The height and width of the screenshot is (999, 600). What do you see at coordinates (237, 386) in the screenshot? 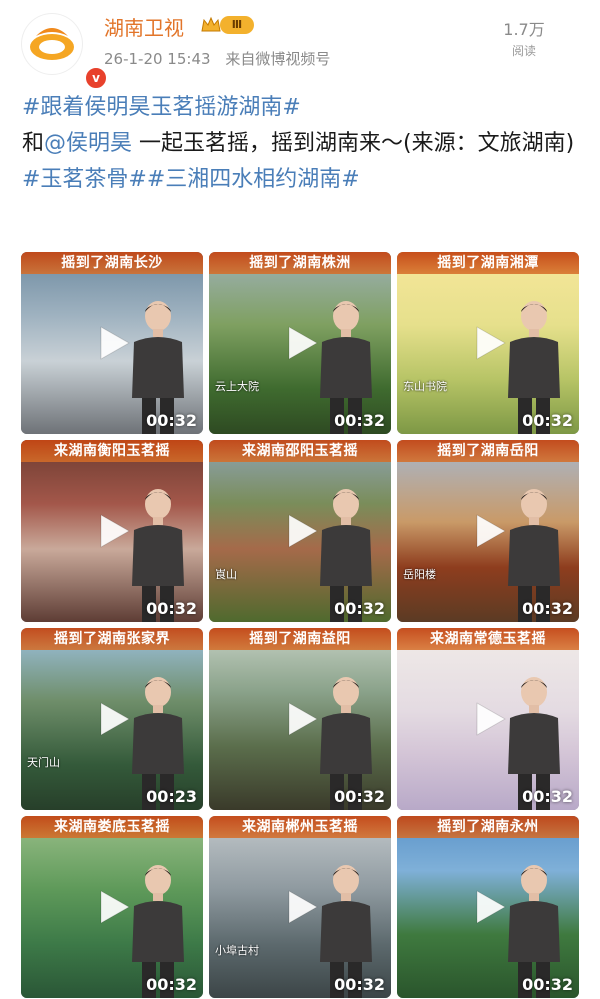
I see `video-location-label: 云上大院` at bounding box center [237, 386].